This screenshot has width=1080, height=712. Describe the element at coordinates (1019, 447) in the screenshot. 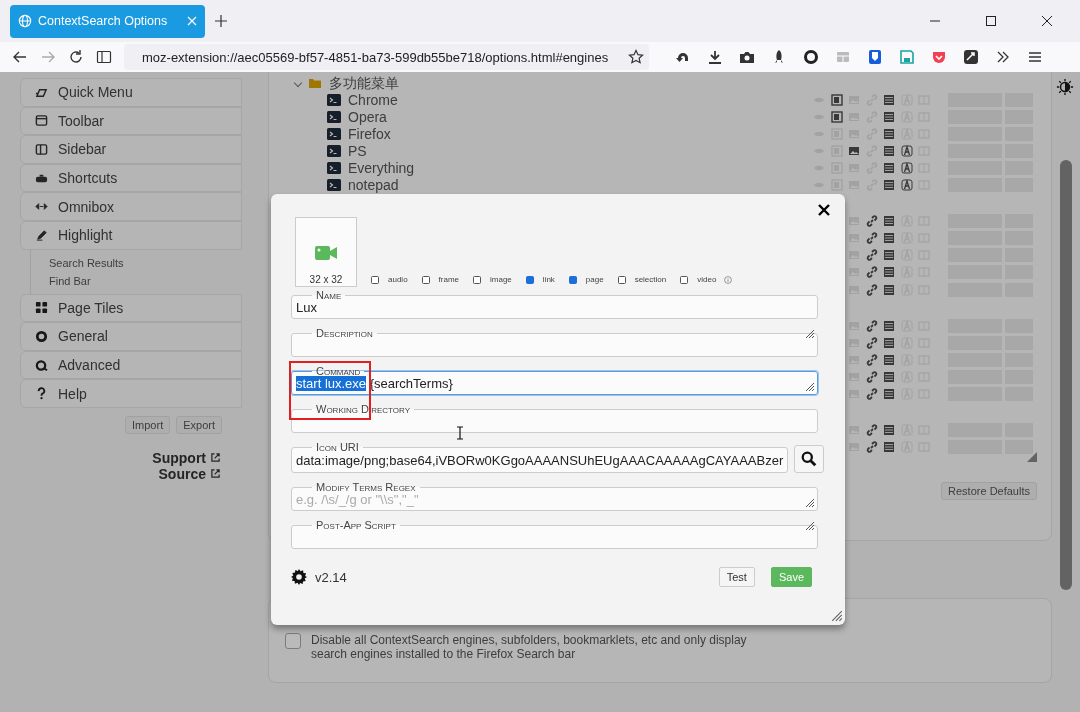

I see `shortcut-field` at that location.